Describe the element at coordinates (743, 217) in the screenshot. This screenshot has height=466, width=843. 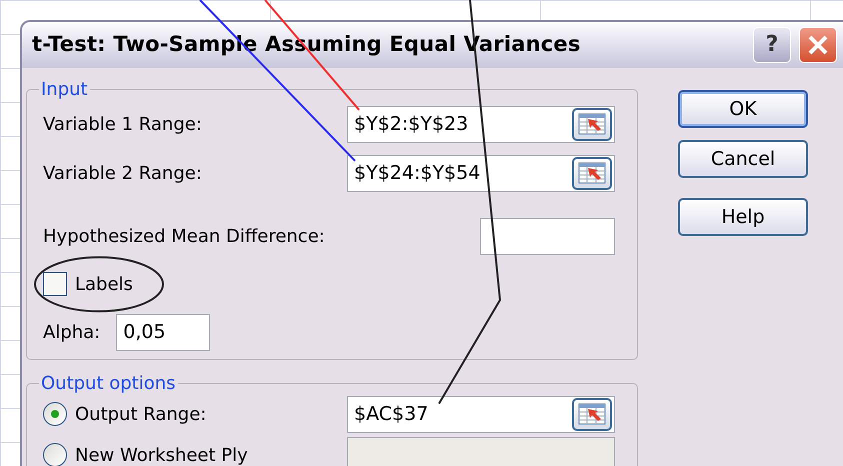
I see `dialog-button: Help` at that location.